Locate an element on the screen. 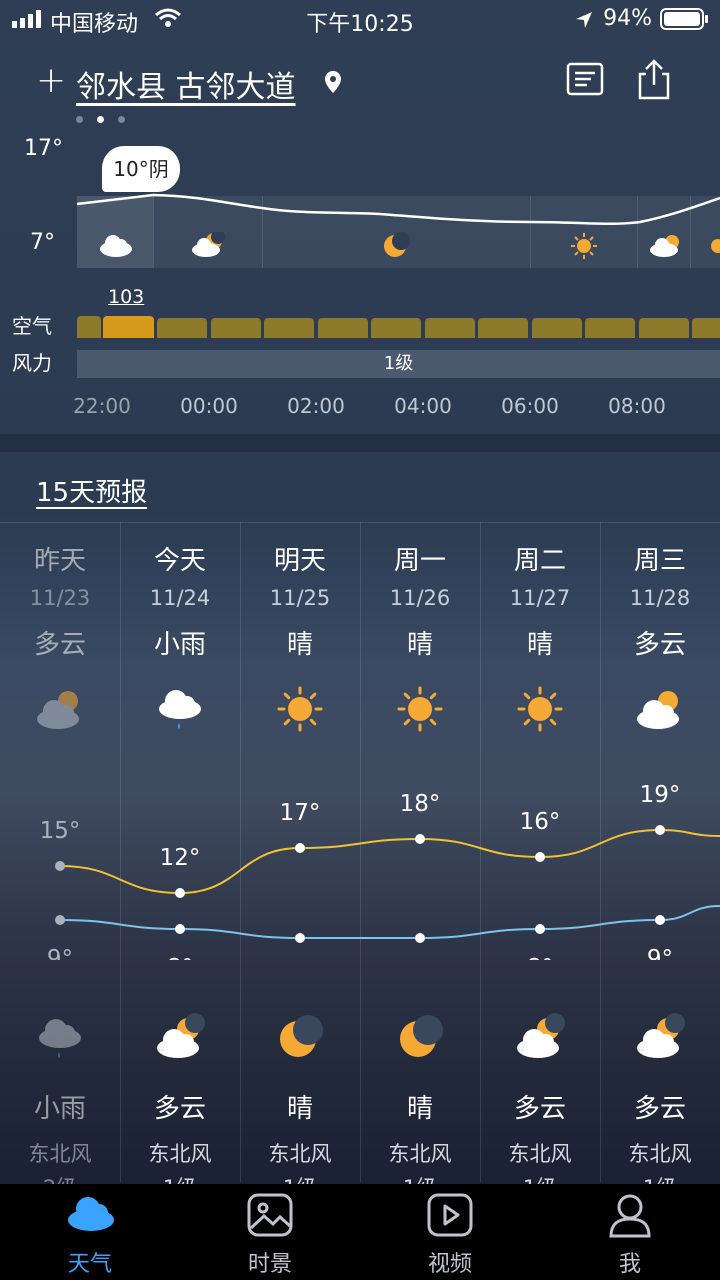  day-date: 11/27 is located at coordinates (540, 598).